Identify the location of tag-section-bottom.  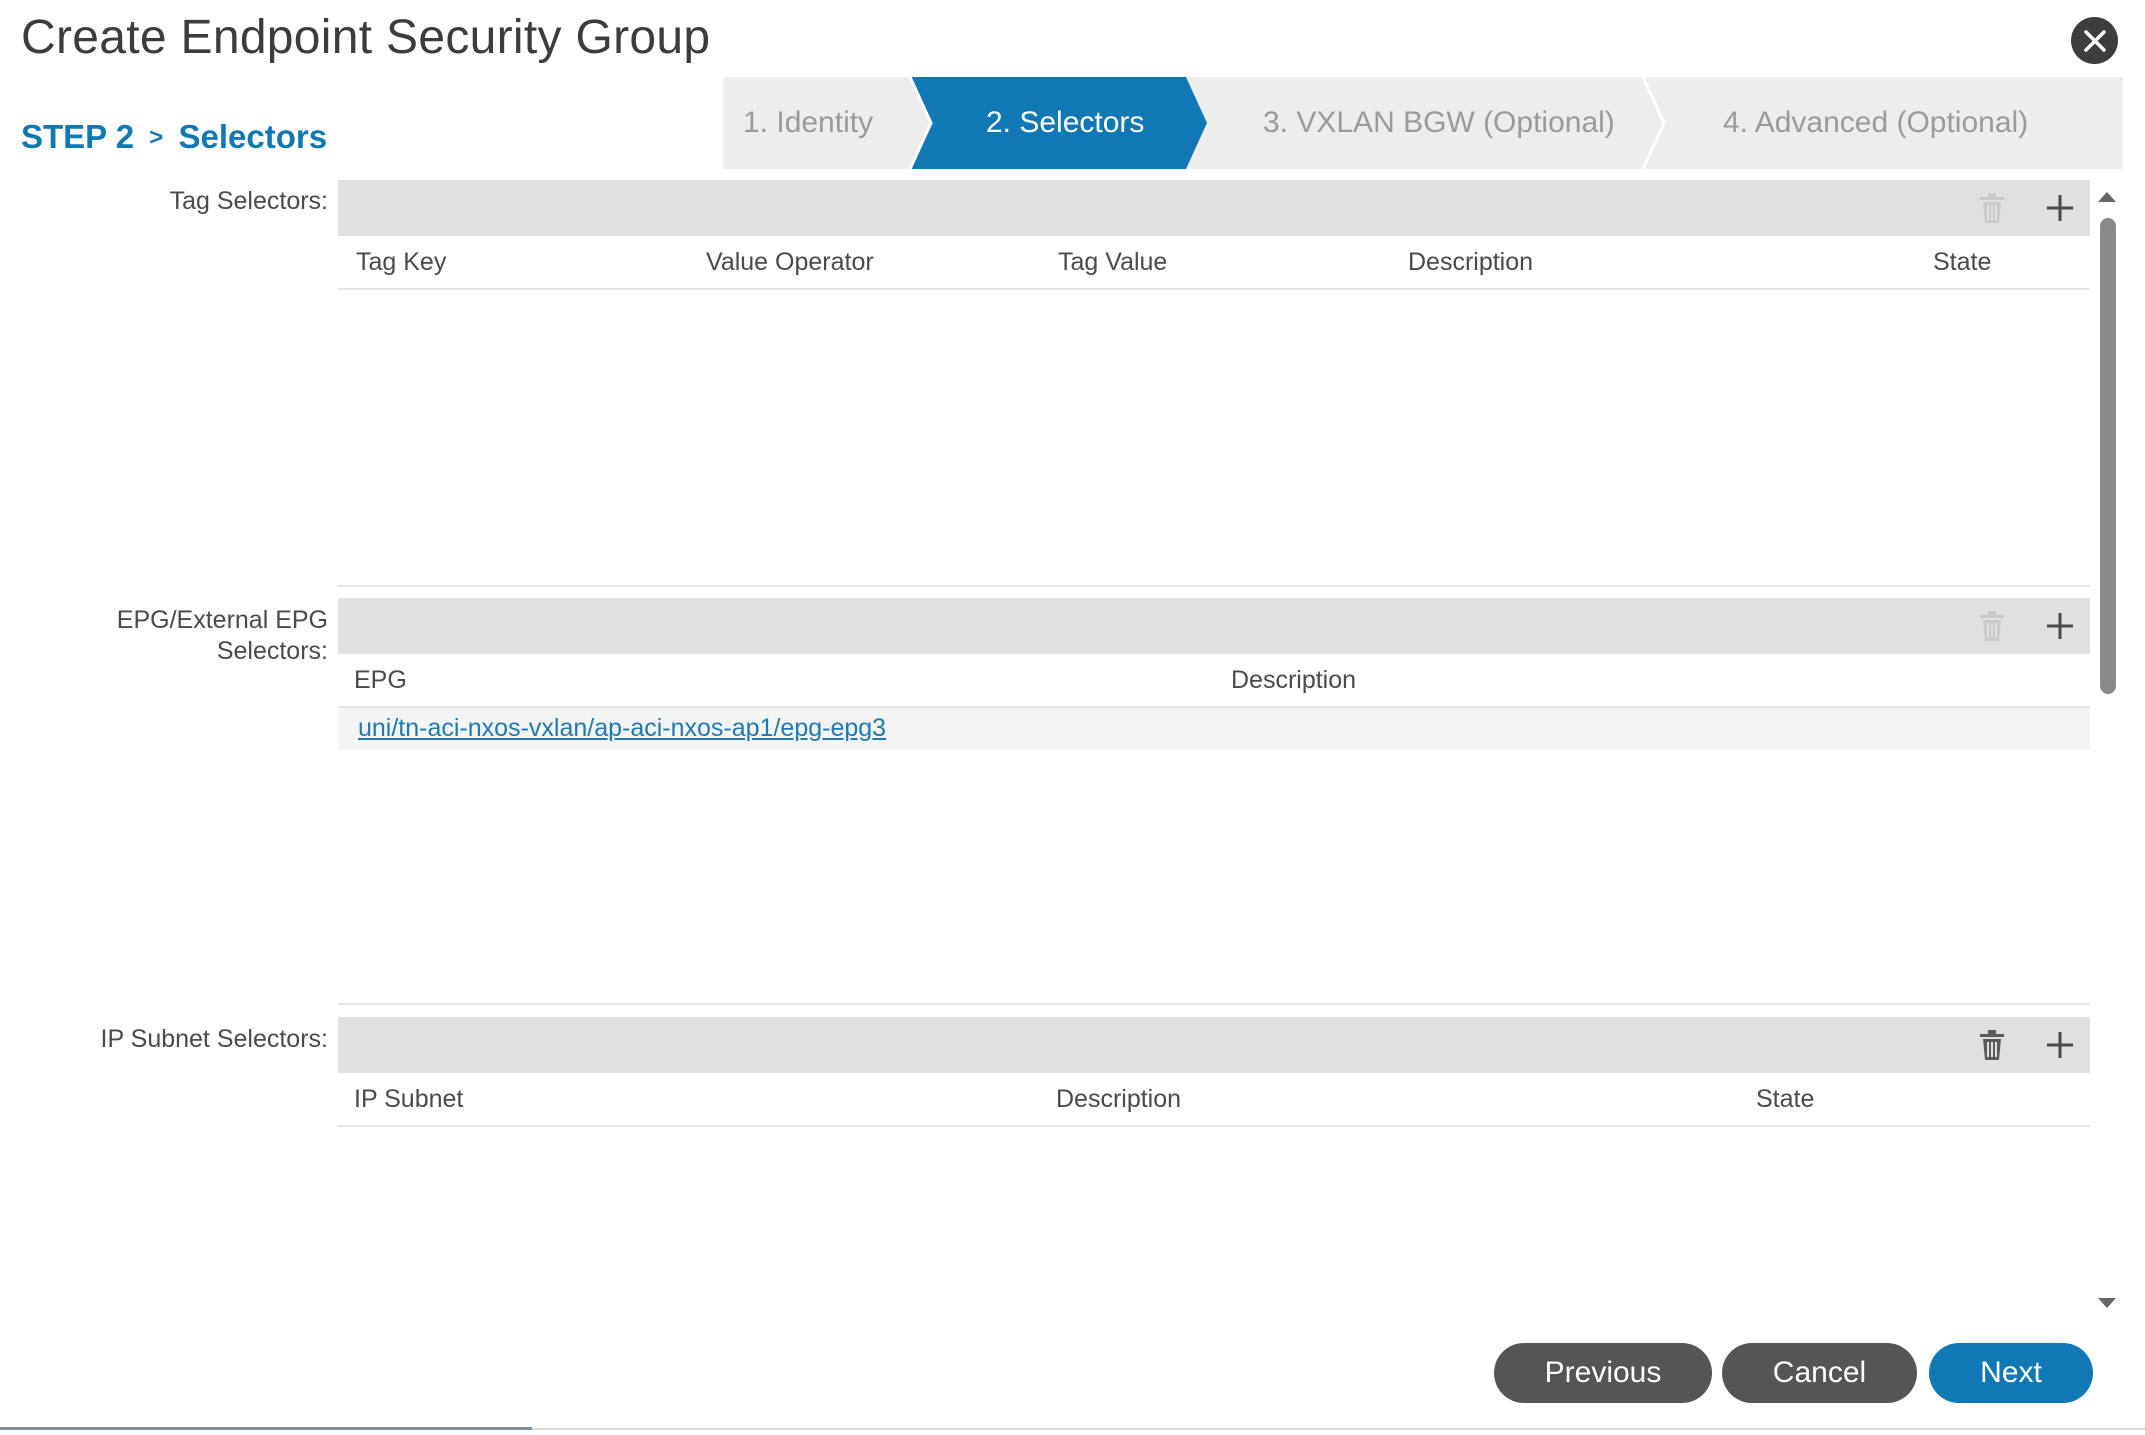
(1214, 586).